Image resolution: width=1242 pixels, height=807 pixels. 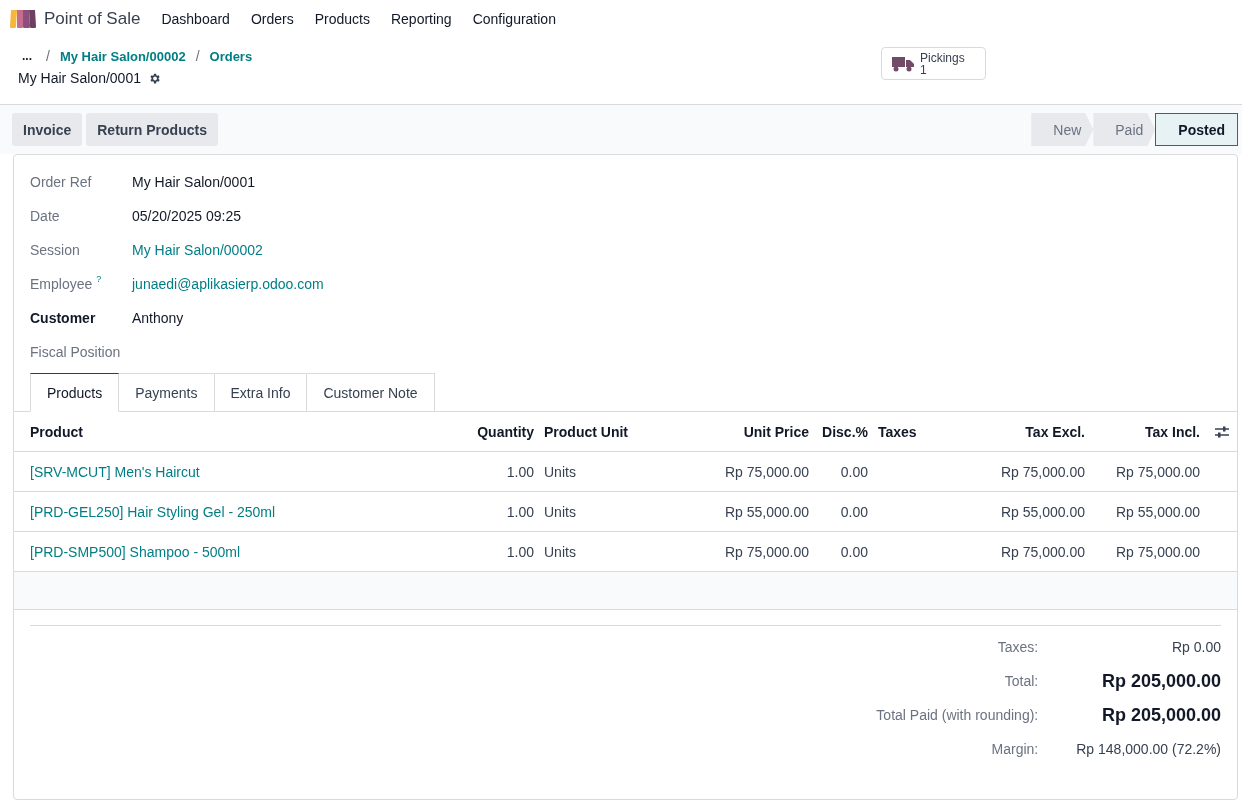 I want to click on breadcrumb-link: Orders, so click(x=231, y=56).